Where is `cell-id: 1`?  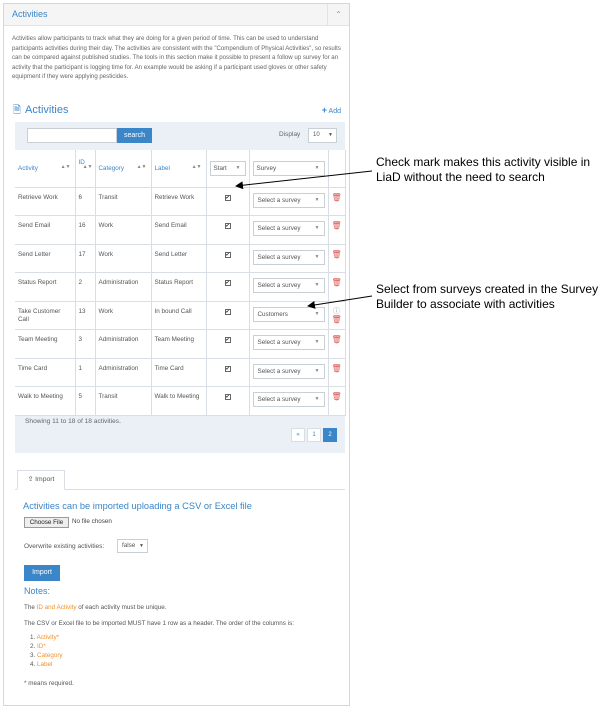 cell-id: 1 is located at coordinates (85, 372).